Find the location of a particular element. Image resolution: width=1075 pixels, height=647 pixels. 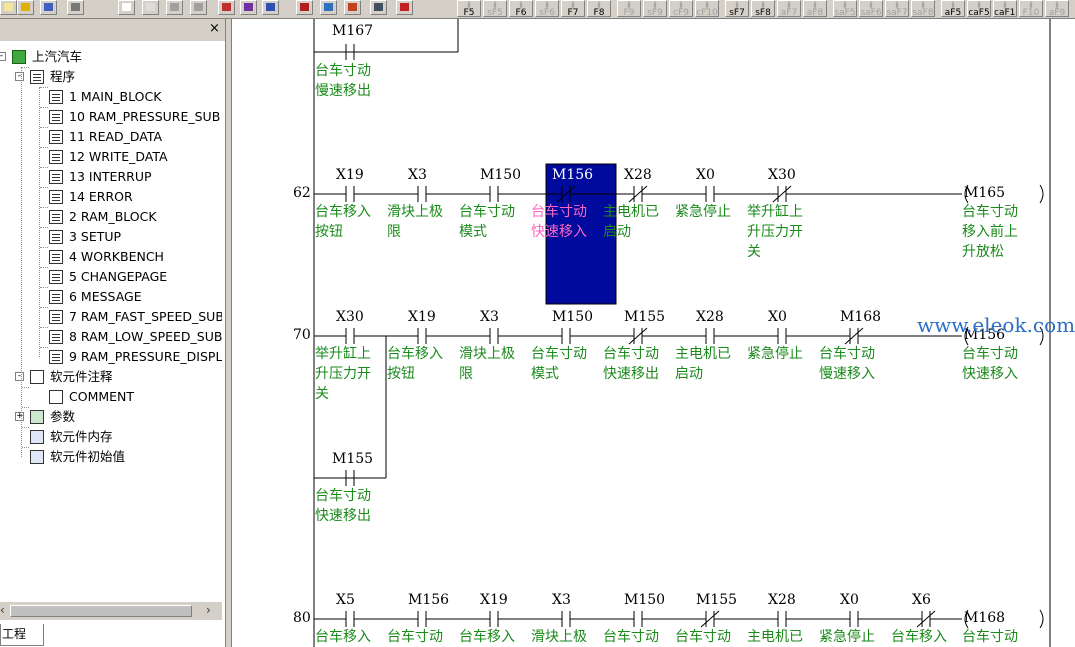

find-replace-button is located at coordinates (248, 7).